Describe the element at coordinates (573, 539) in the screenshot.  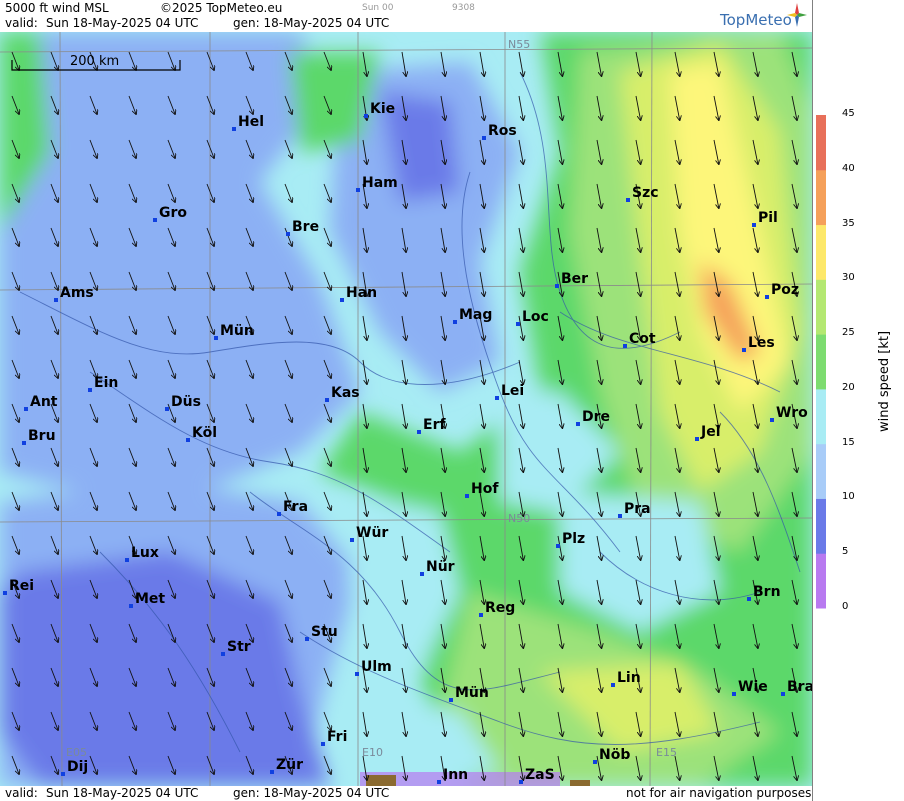
I see `city-label: Plz` at that location.